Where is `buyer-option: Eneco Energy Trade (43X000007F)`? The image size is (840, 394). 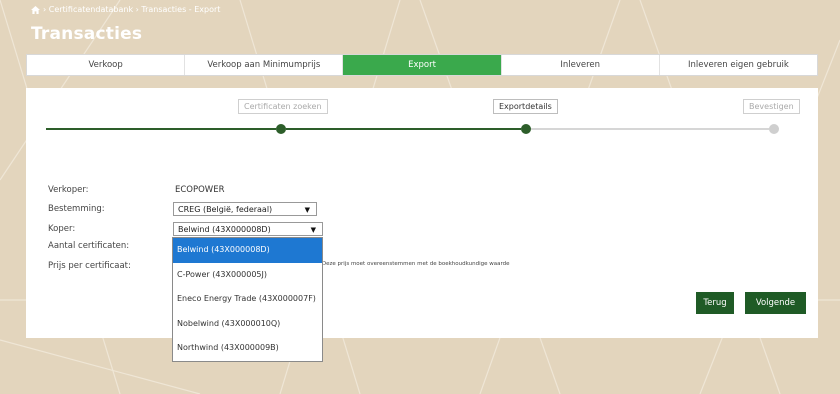 buyer-option: Eneco Energy Trade (43X000007F) is located at coordinates (247, 299).